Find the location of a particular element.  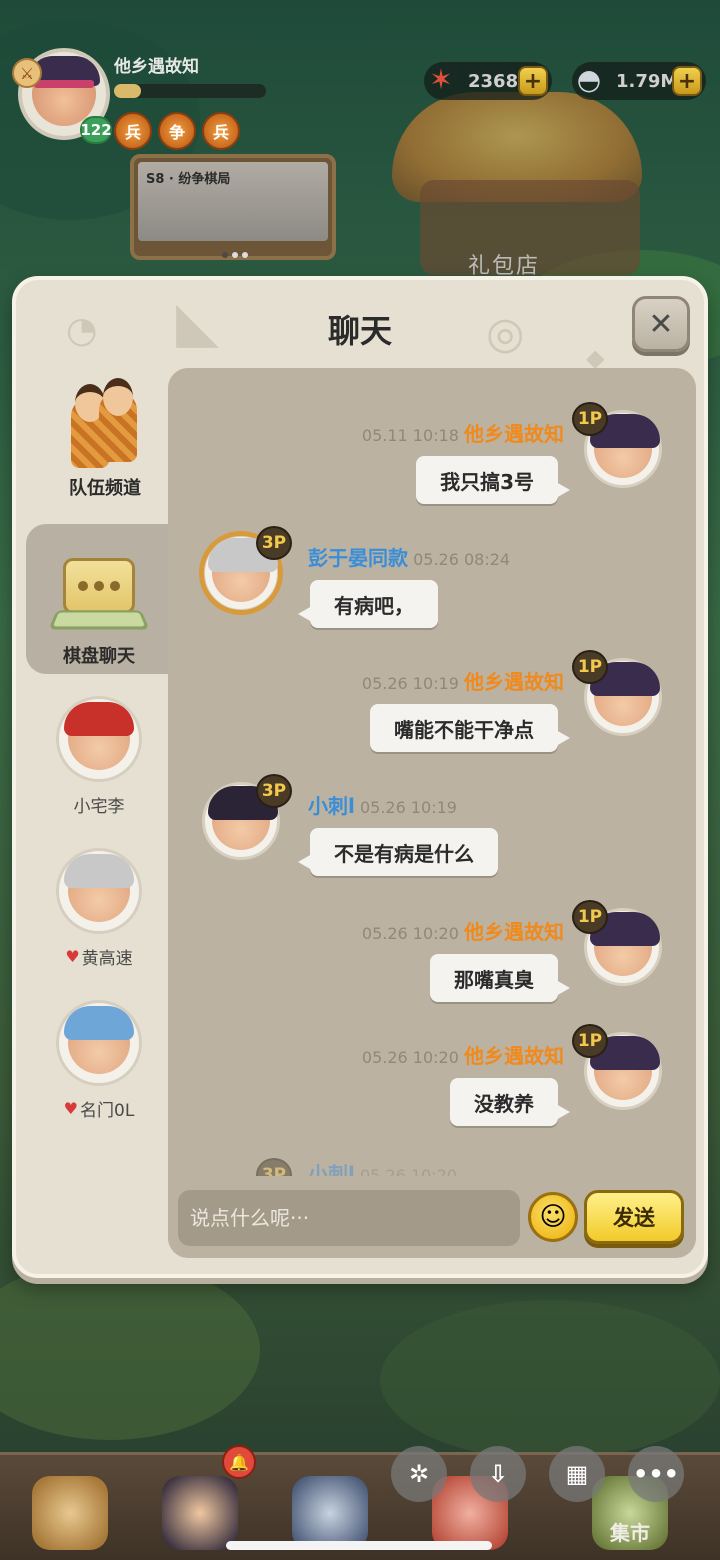

bell-icon: 🔔 is located at coordinates (239, 1462).